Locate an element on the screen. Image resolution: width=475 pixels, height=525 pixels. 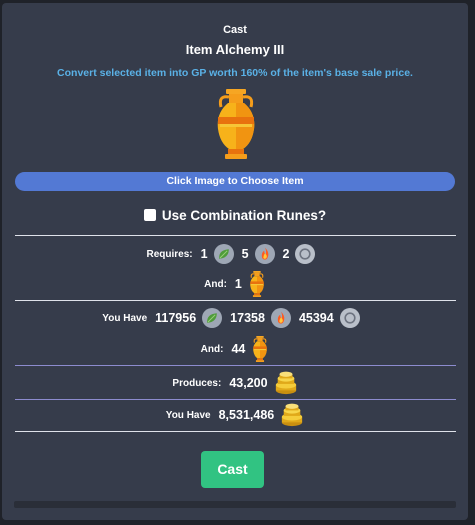
rune-count: 117956 is located at coordinates (176, 318).